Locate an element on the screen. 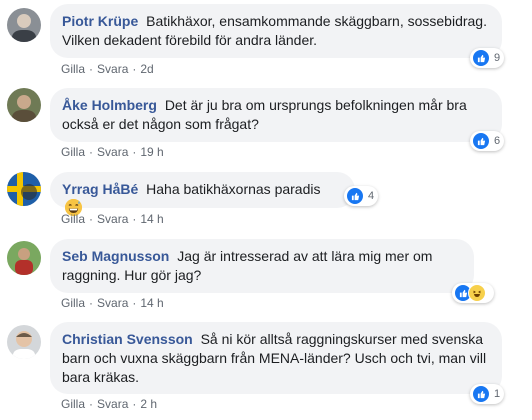 The height and width of the screenshot is (420, 532). reaction-count: 1 is located at coordinates (497, 394).